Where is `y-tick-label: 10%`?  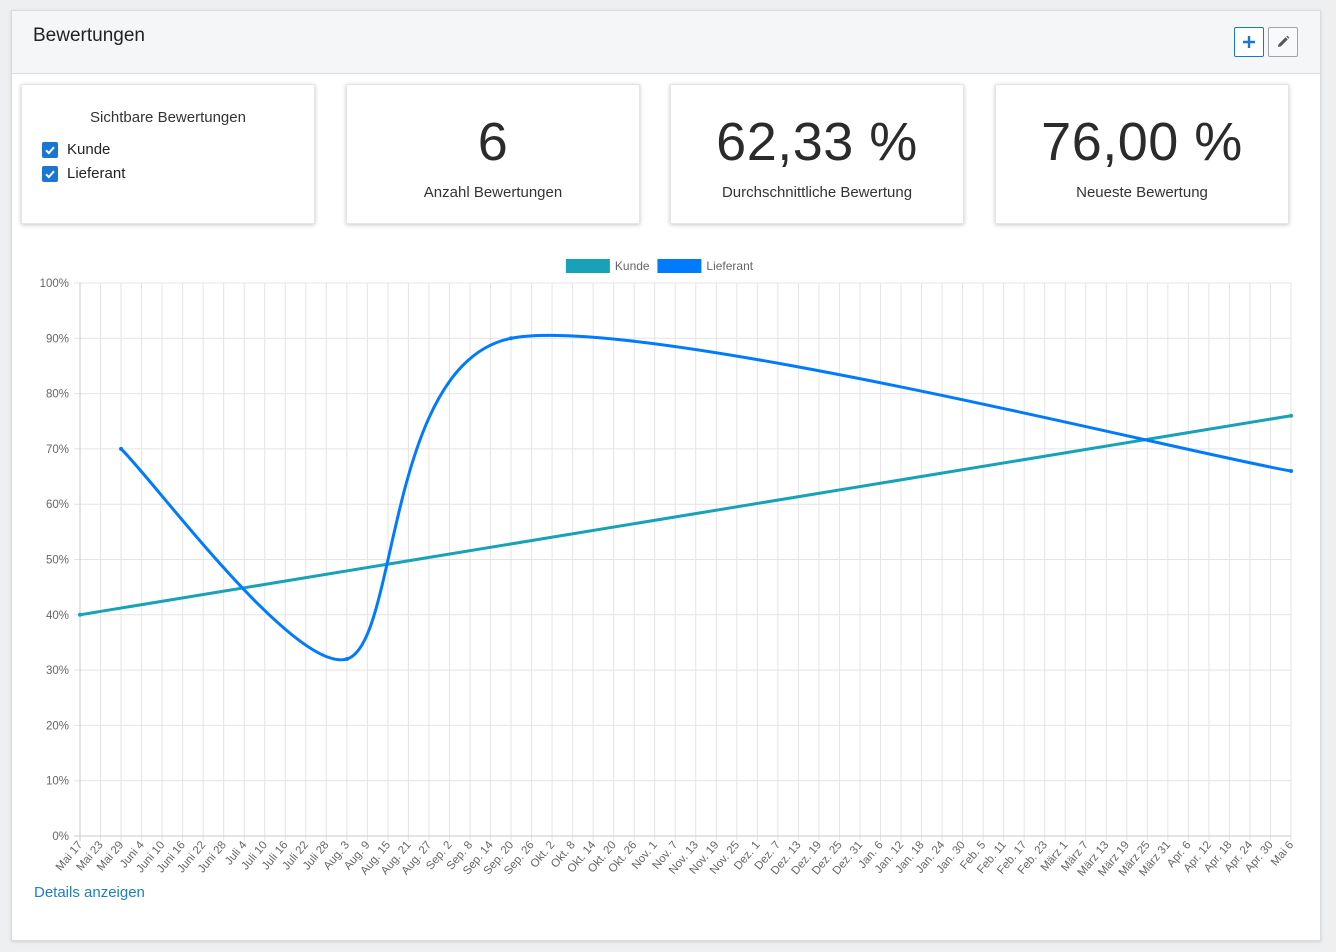
y-tick-label: 10% is located at coordinates (57, 782).